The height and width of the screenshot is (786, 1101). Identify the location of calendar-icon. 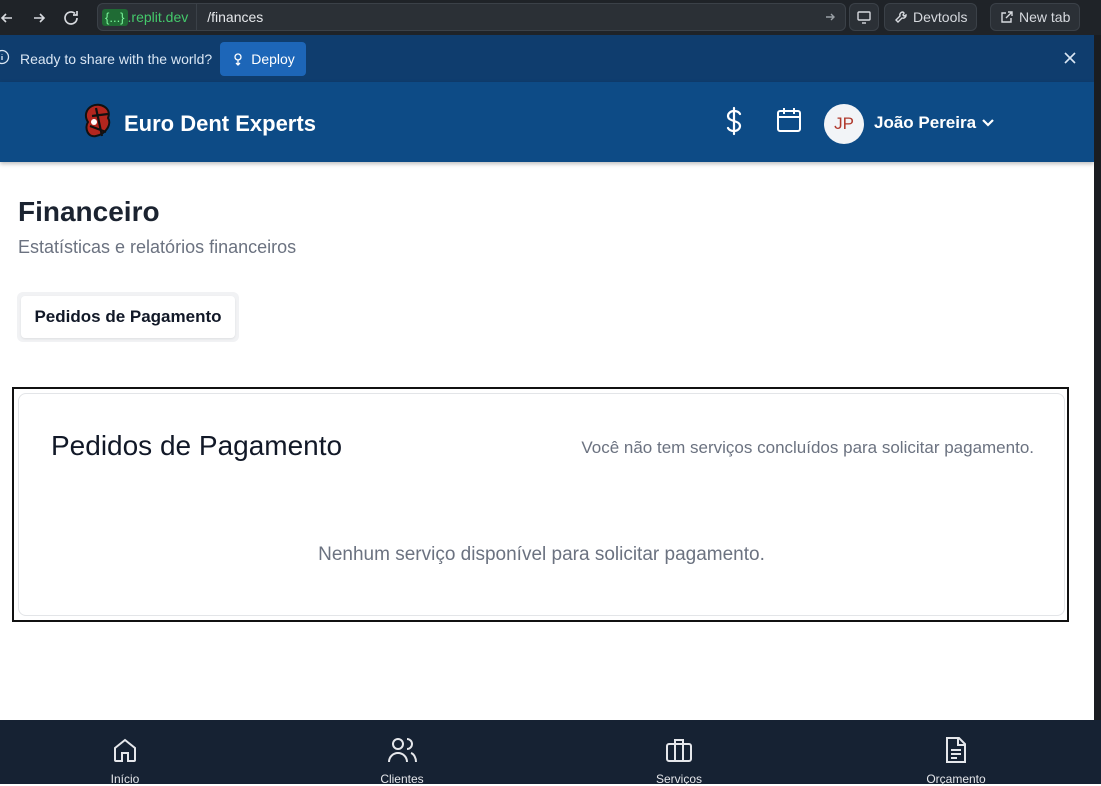
(789, 122).